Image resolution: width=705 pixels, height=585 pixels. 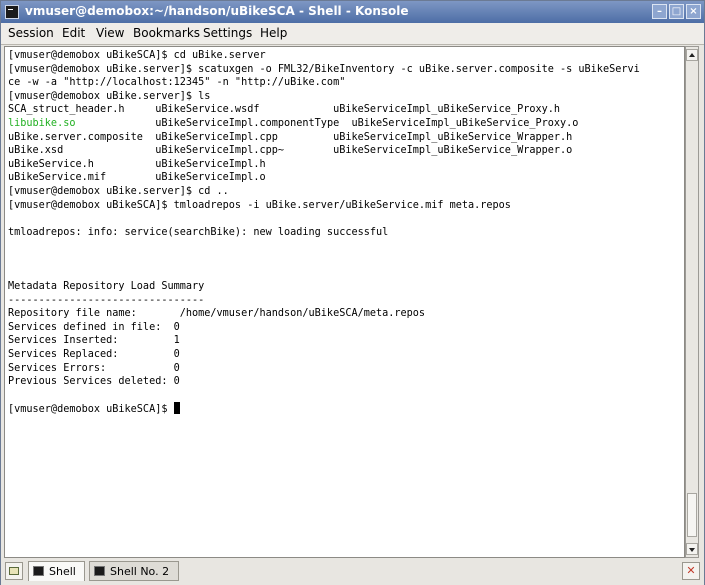 I want to click on close-icon: ×, so click(x=693, y=11).